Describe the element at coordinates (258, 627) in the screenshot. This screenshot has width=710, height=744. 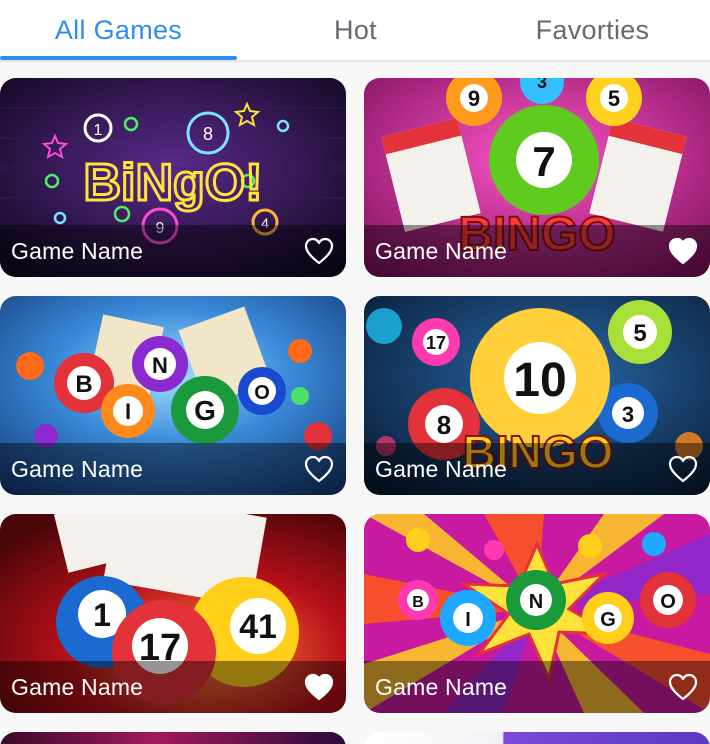
I see `svg-text: 41` at that location.